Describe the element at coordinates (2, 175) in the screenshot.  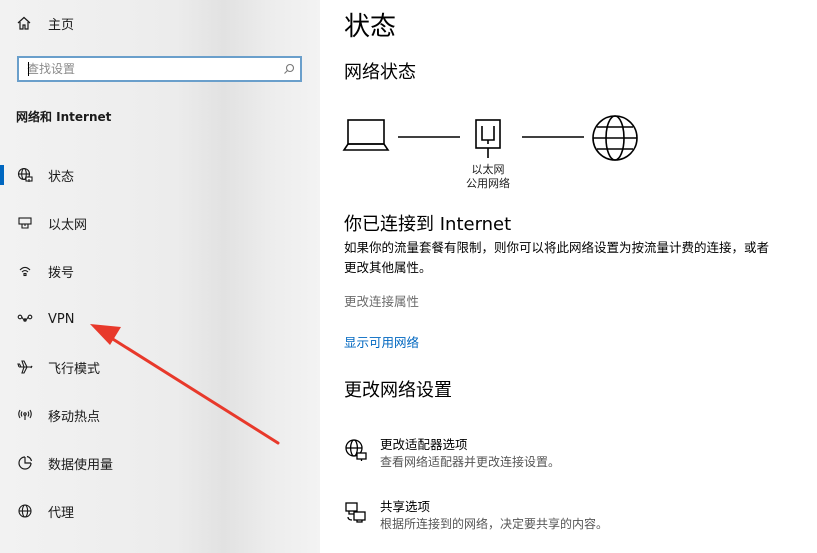
I see `active-indicator` at that location.